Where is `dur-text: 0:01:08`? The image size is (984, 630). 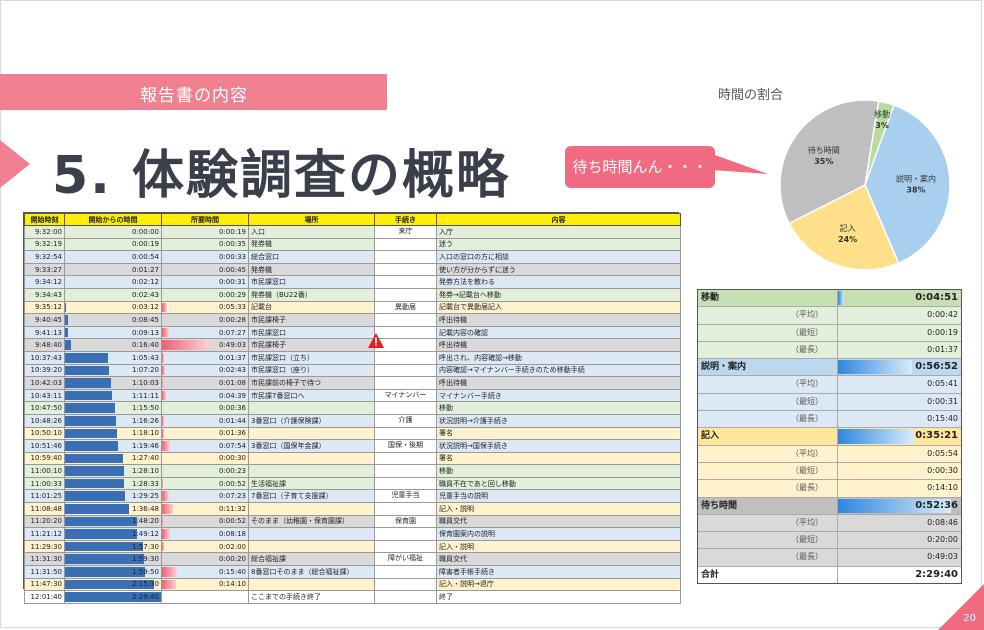 dur-text: 0:01:08 is located at coordinates (232, 382).